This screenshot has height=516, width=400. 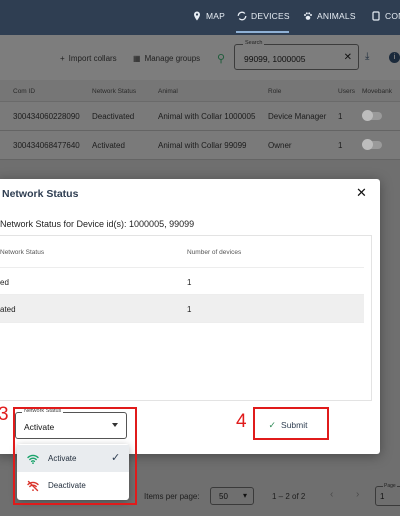 I want to click on nav-animals: ANIMALS, so click(x=329, y=16).